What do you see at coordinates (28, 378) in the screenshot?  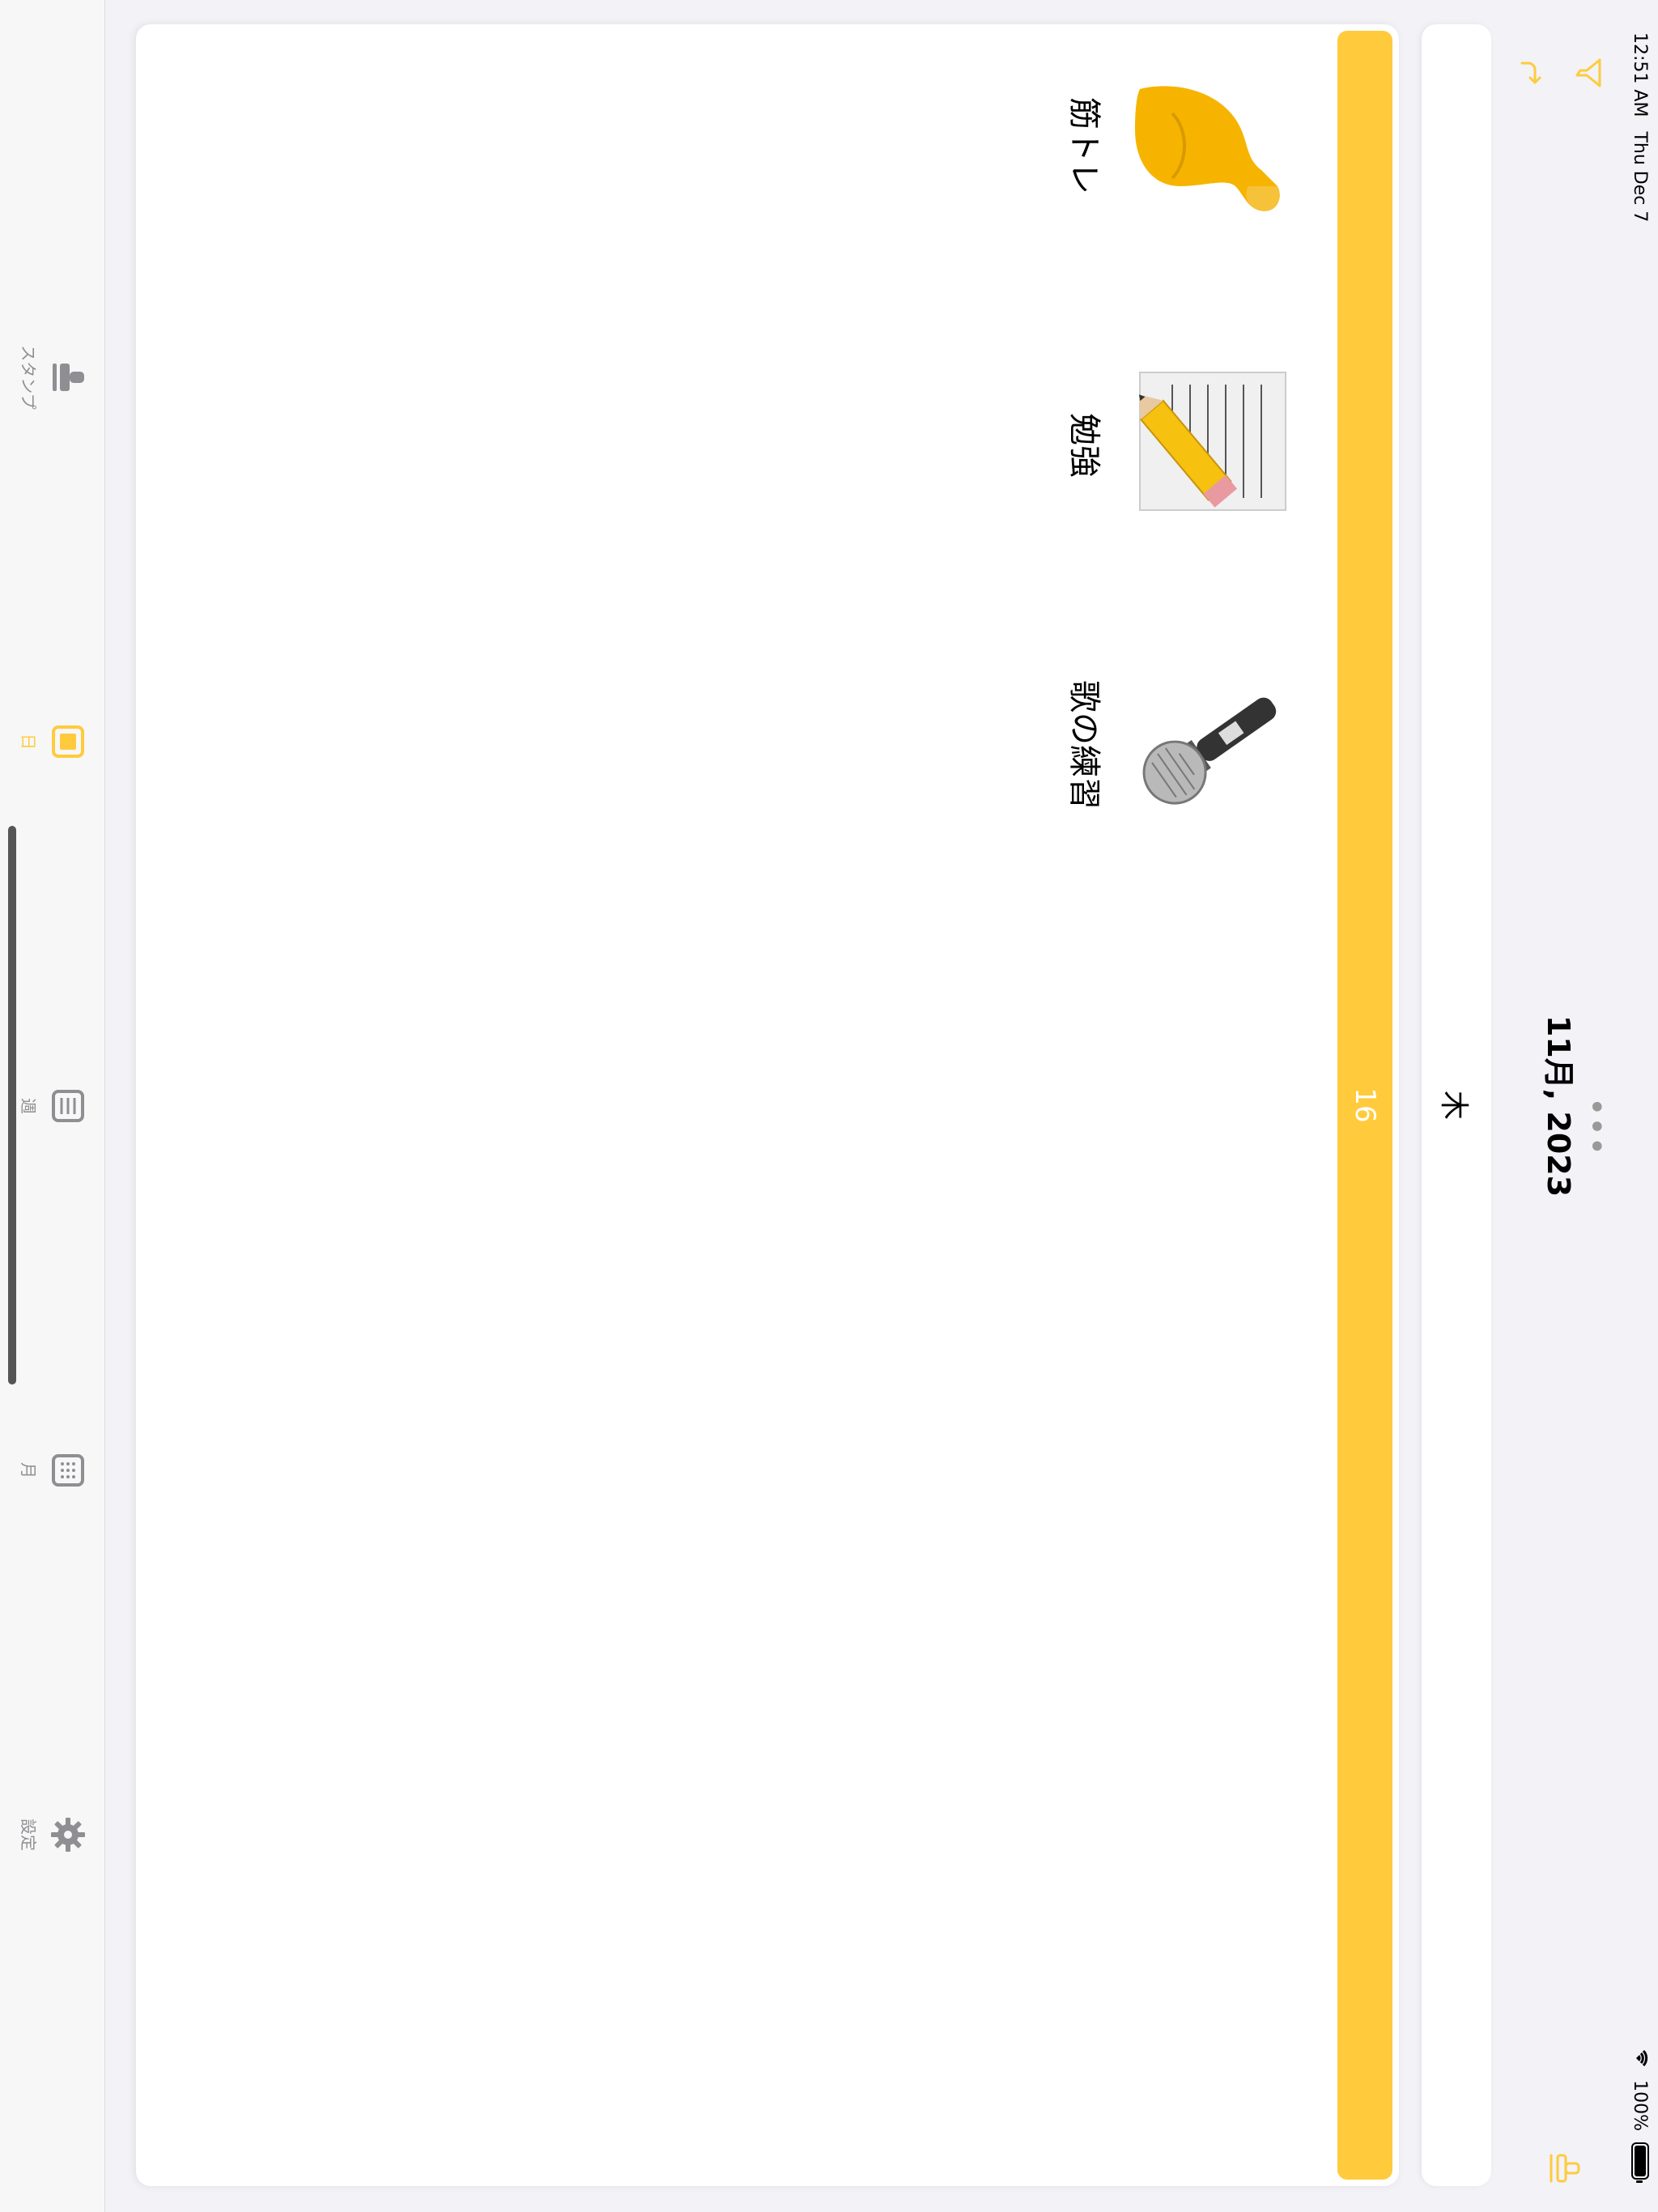 I see `tab-label: スタンプ` at bounding box center [28, 378].